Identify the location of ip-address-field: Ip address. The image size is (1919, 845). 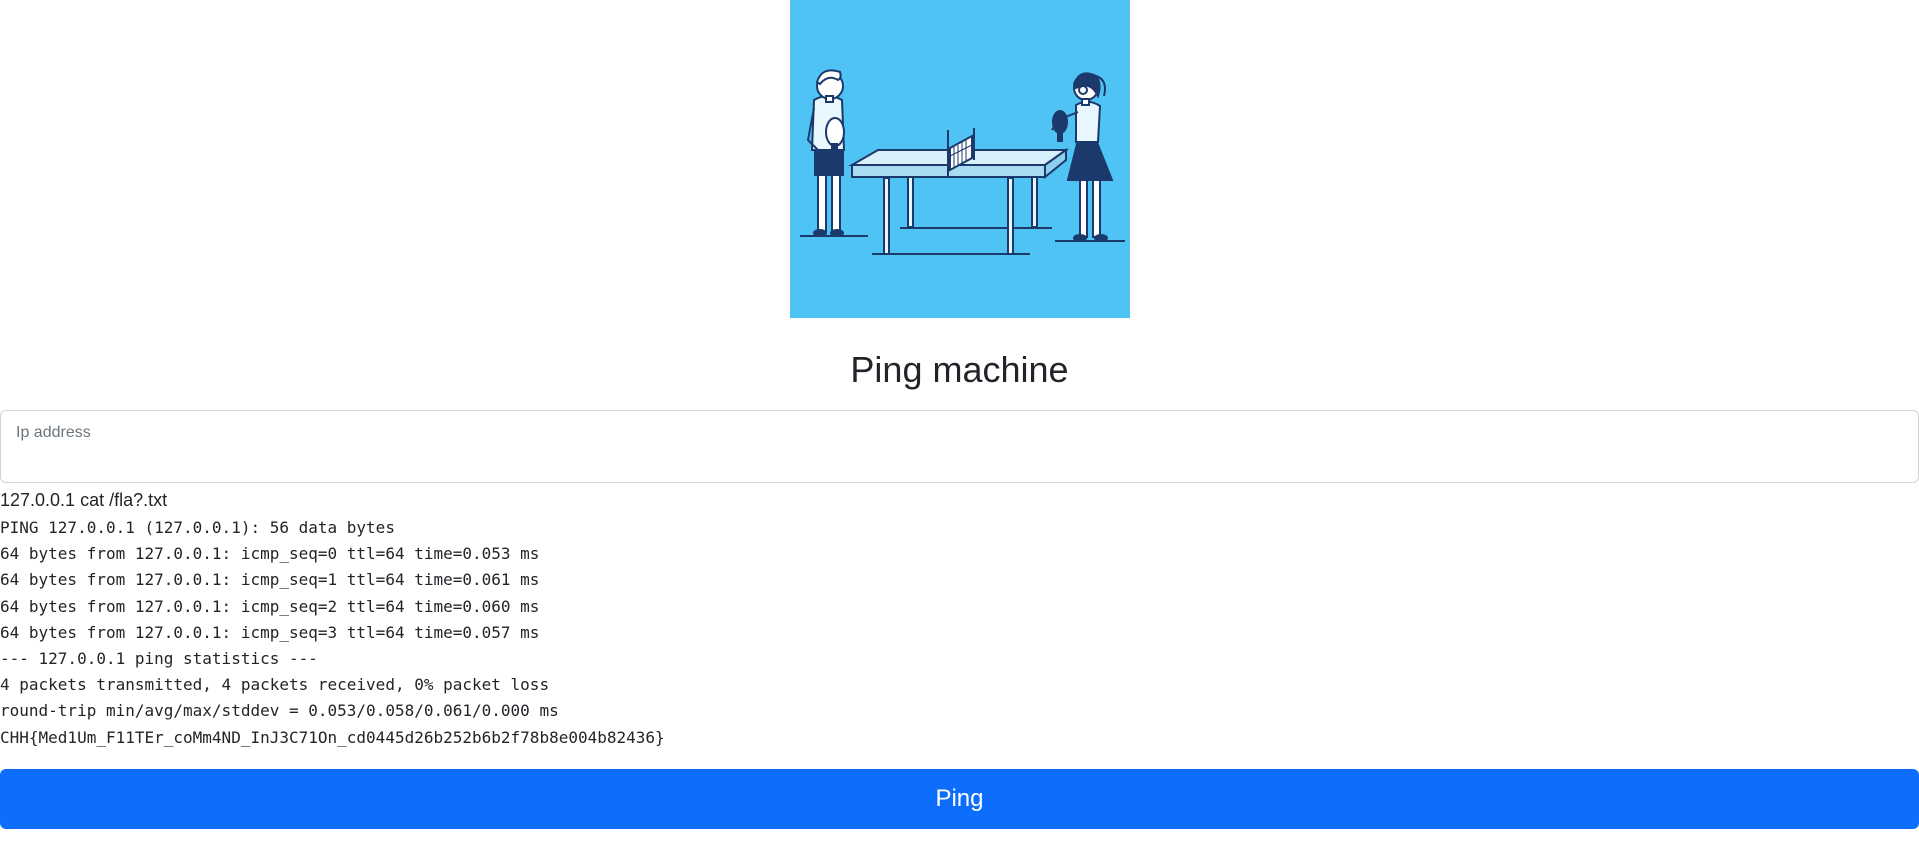
(959, 446).